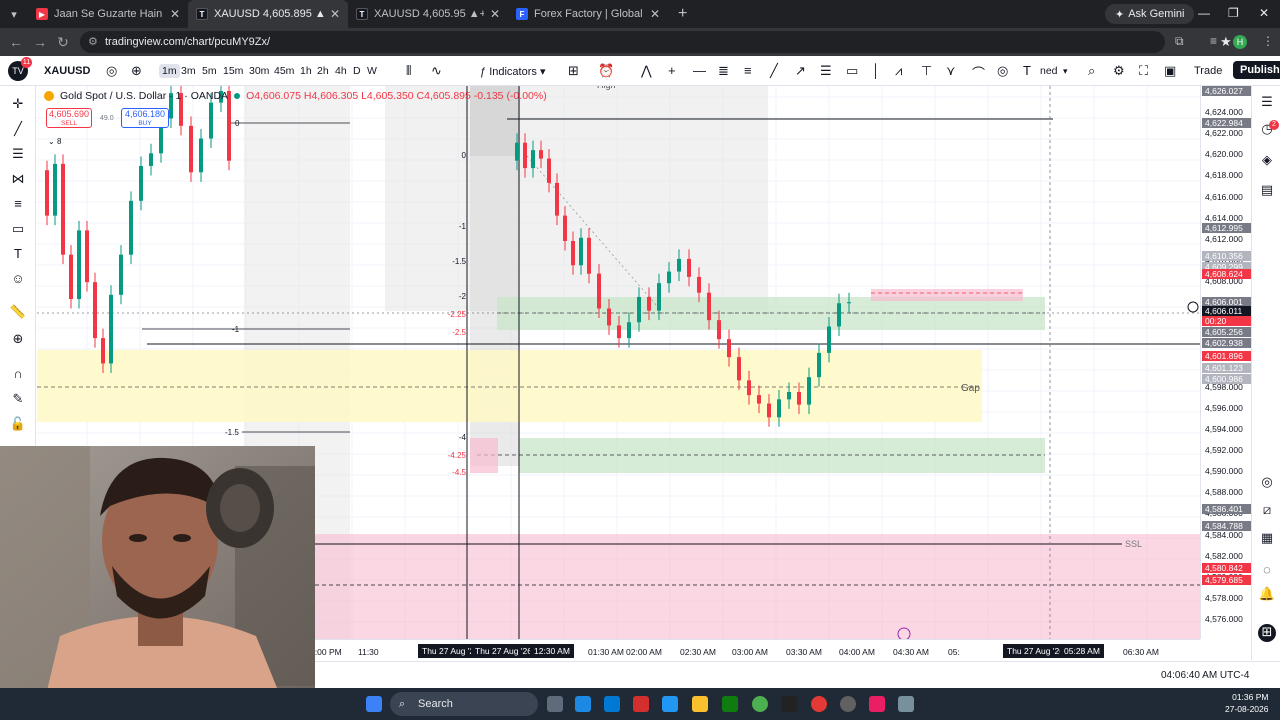 The height and width of the screenshot is (720, 1280). Describe the element at coordinates (1267, 595) in the screenshot. I see `notifications-bell-icon: 🔔` at that location.